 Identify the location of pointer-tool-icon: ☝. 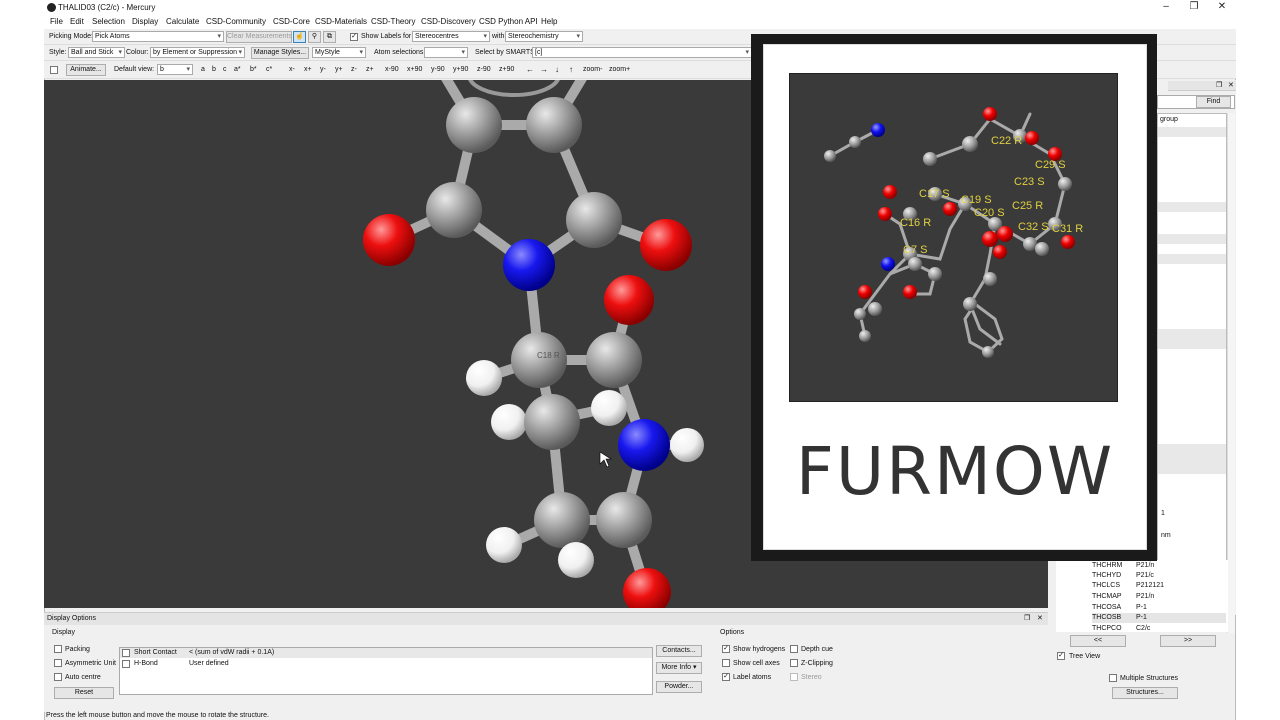
(299, 37).